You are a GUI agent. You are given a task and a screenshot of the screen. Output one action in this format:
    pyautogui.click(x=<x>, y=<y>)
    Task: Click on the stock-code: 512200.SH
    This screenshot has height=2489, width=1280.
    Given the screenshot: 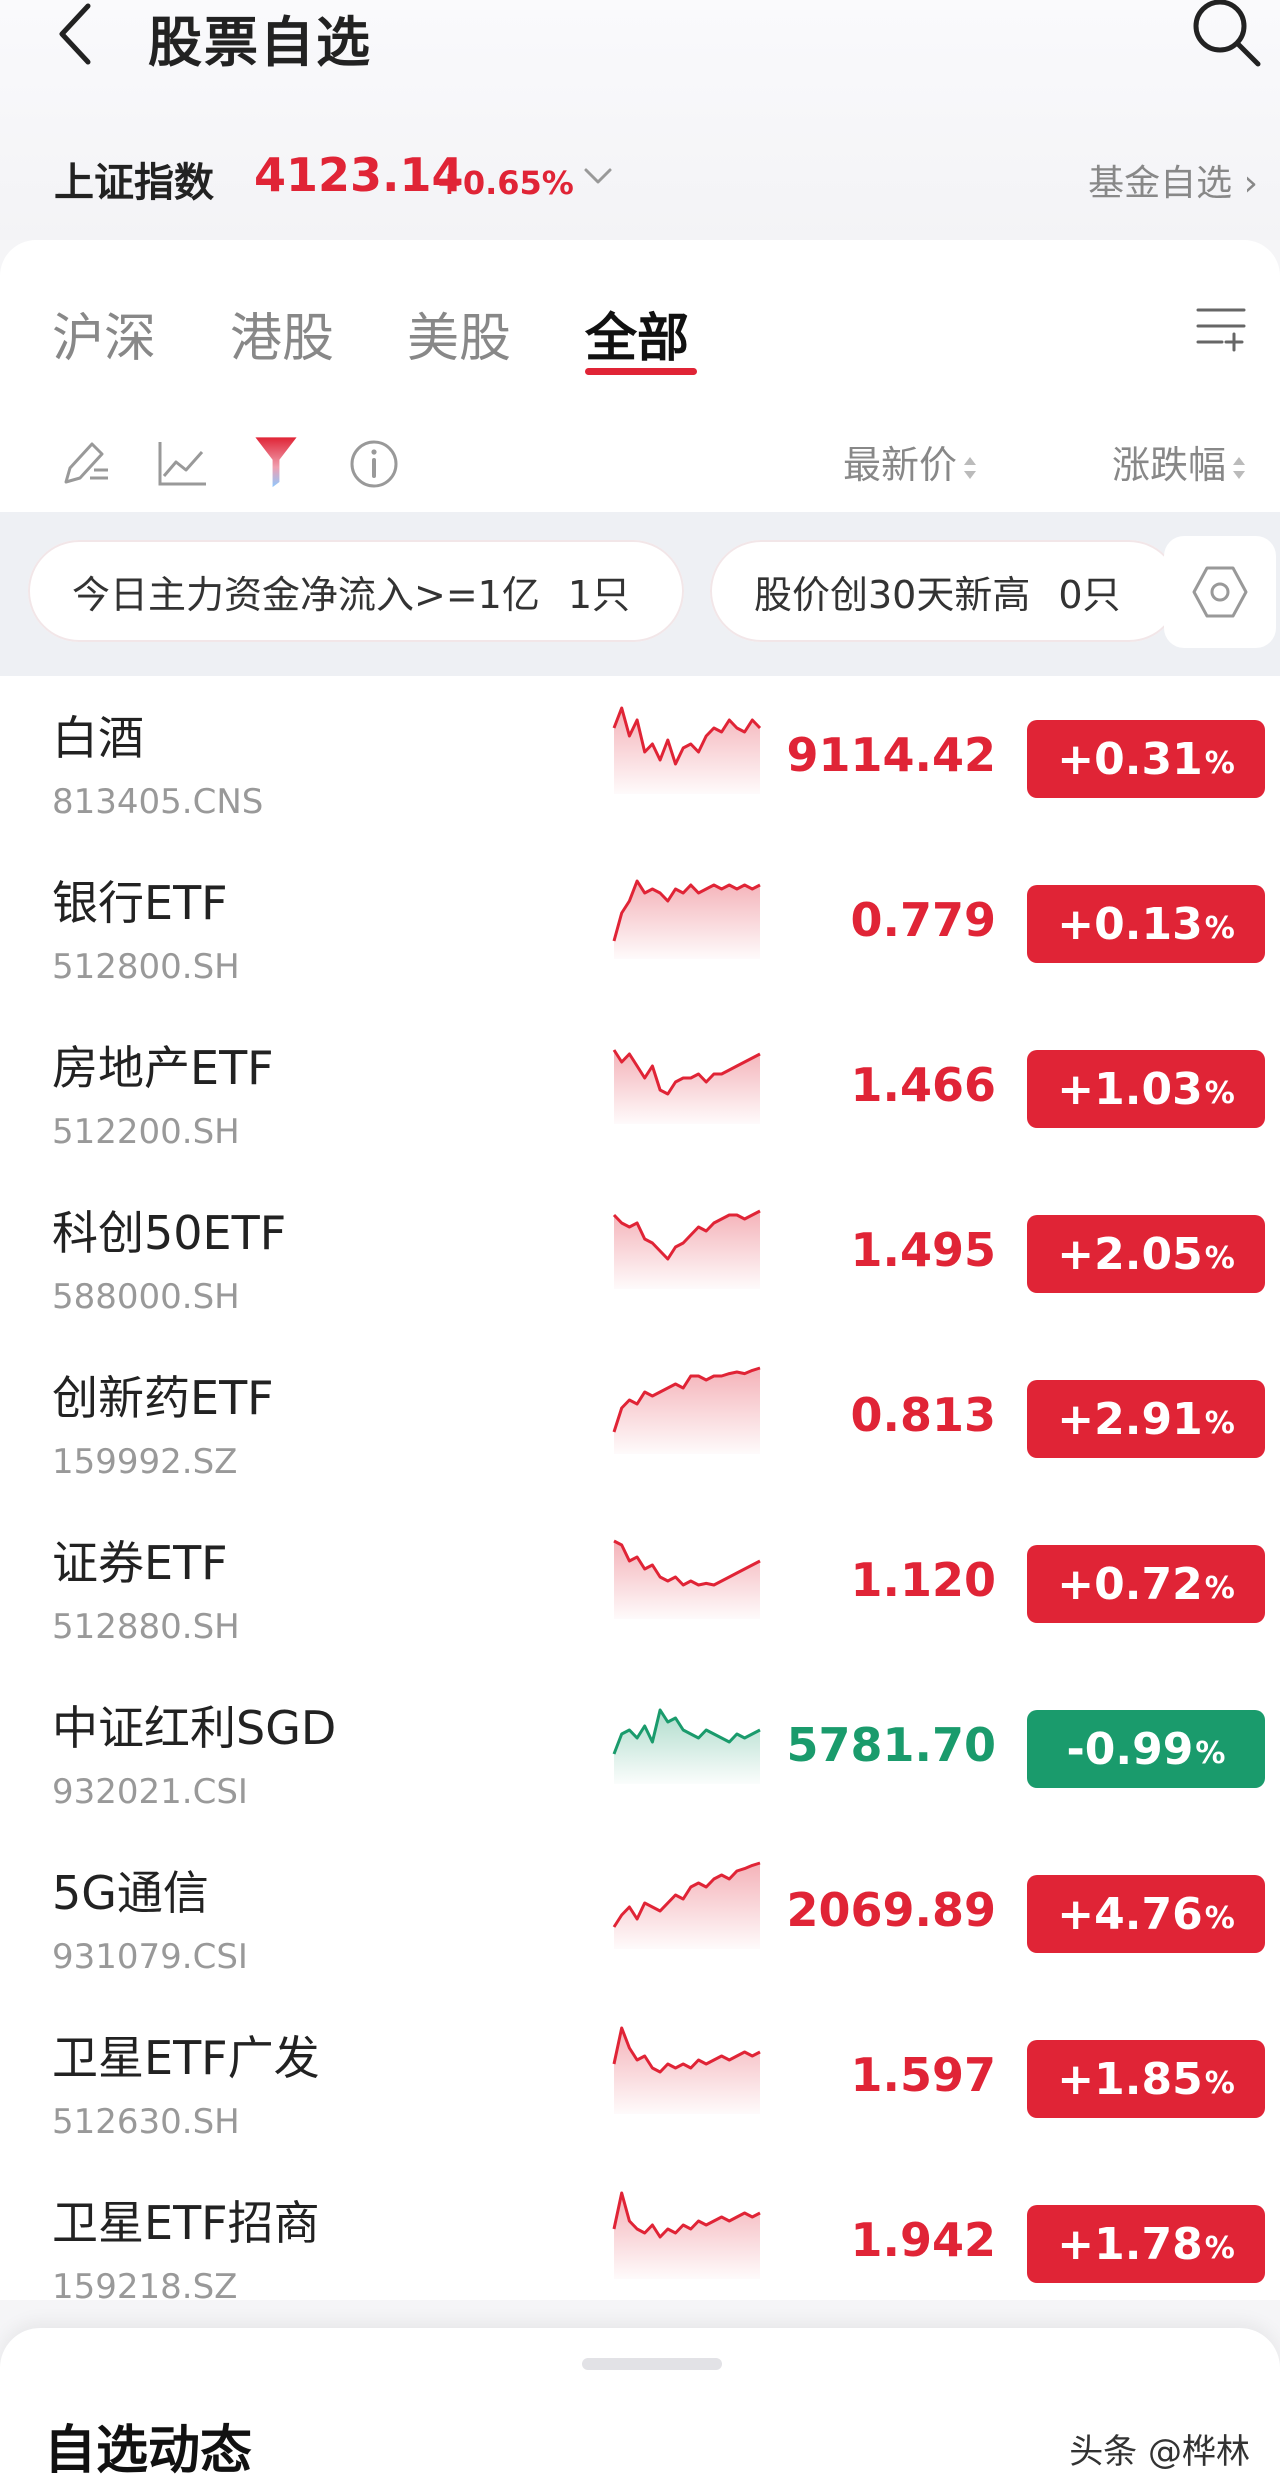 What is the action you would take?
    pyautogui.click(x=146, y=1132)
    